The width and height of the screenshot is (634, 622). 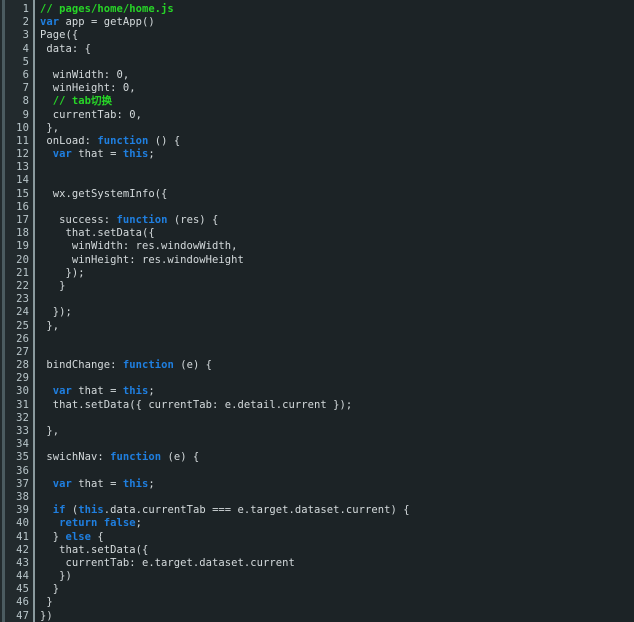 What do you see at coordinates (22, 562) in the screenshot?
I see `line-number: 43` at bounding box center [22, 562].